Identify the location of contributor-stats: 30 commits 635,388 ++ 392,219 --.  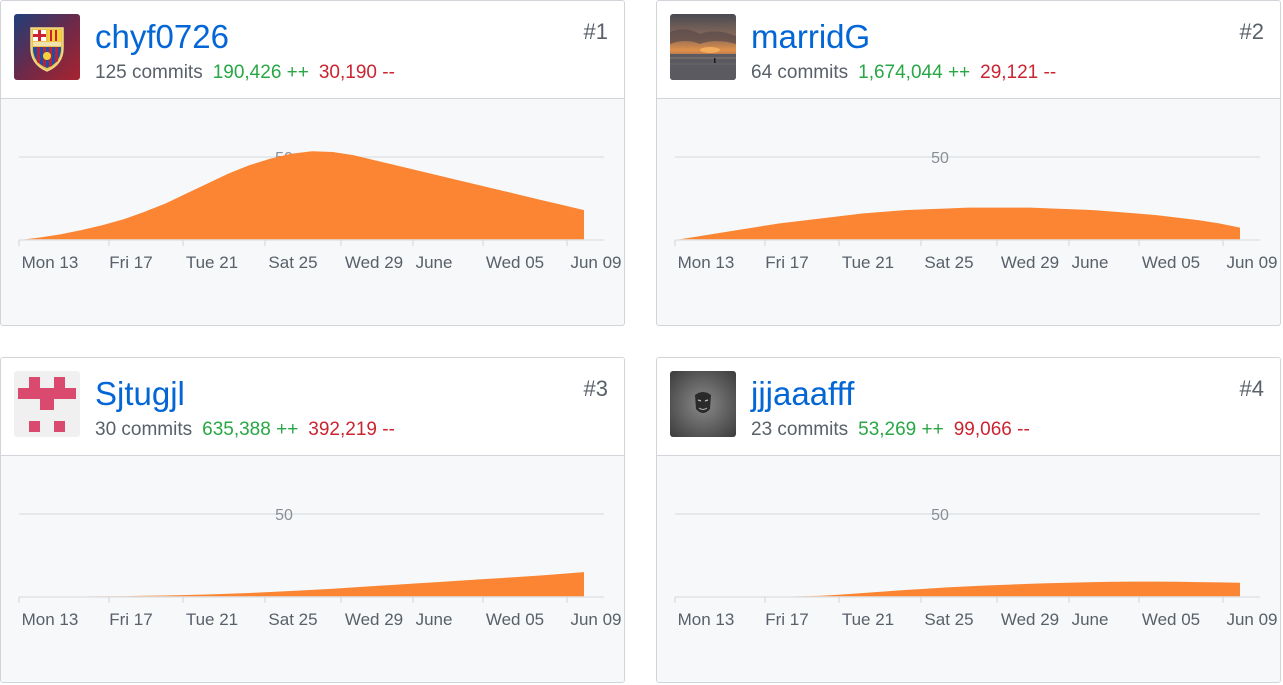
(245, 430).